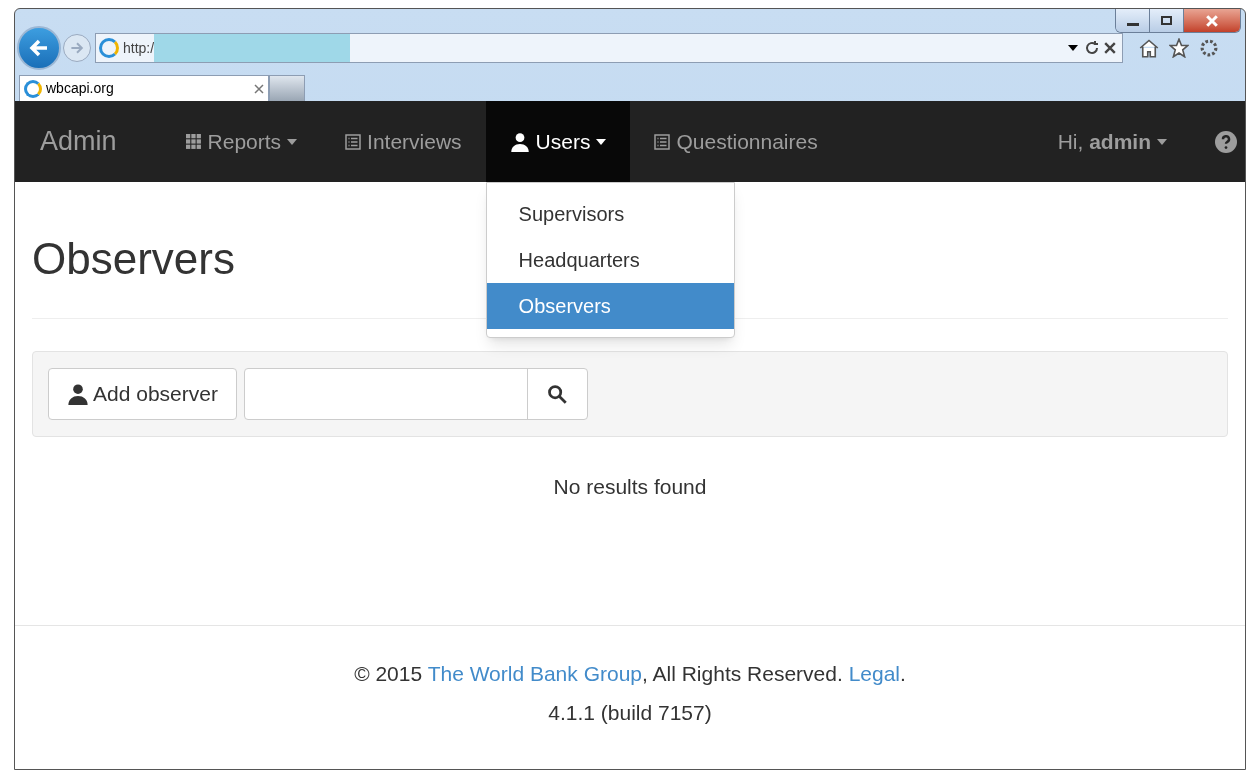 The image size is (1250, 771). I want to click on copyright-text: © 2015 The World Bank Group, All Rights Reserved. Legal., so click(630, 673).